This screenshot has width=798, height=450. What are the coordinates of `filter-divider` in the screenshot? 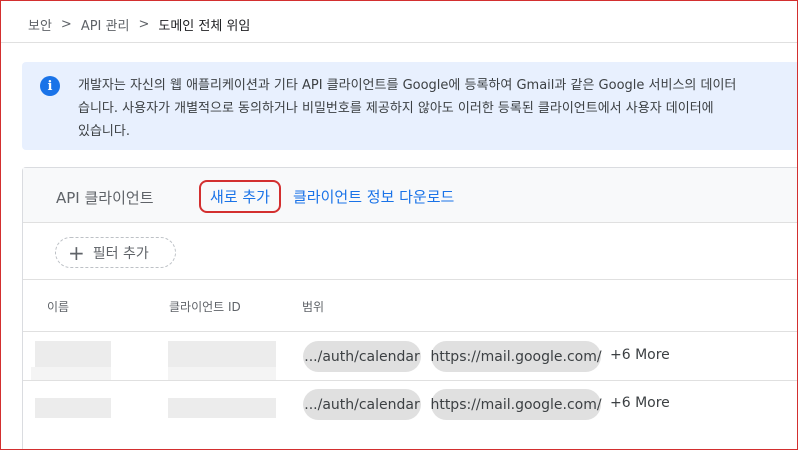 It's located at (410, 279).